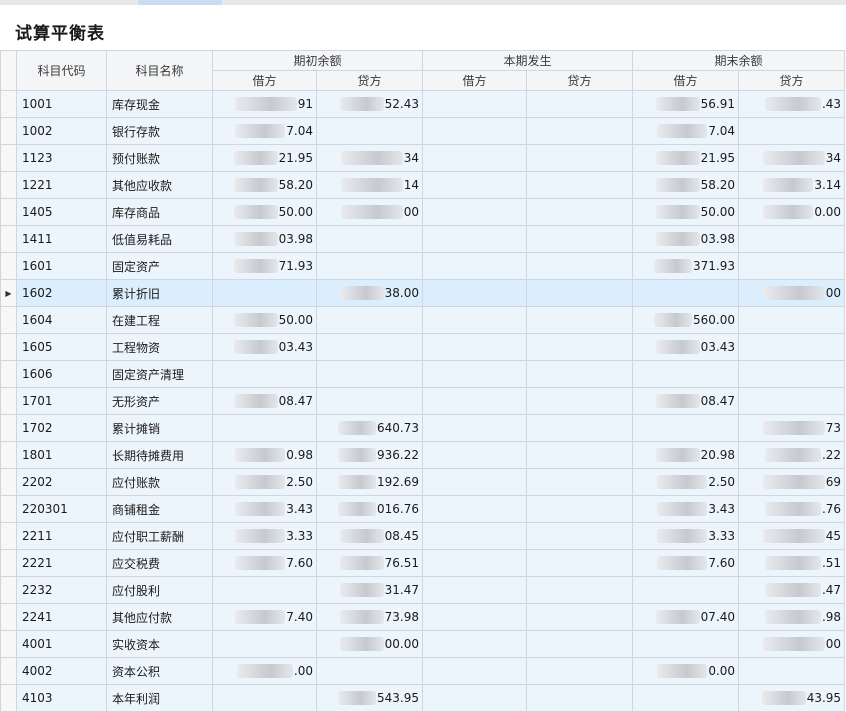  Describe the element at coordinates (369, 509) in the screenshot. I see `cell-opening-credit: 016.76` at that location.